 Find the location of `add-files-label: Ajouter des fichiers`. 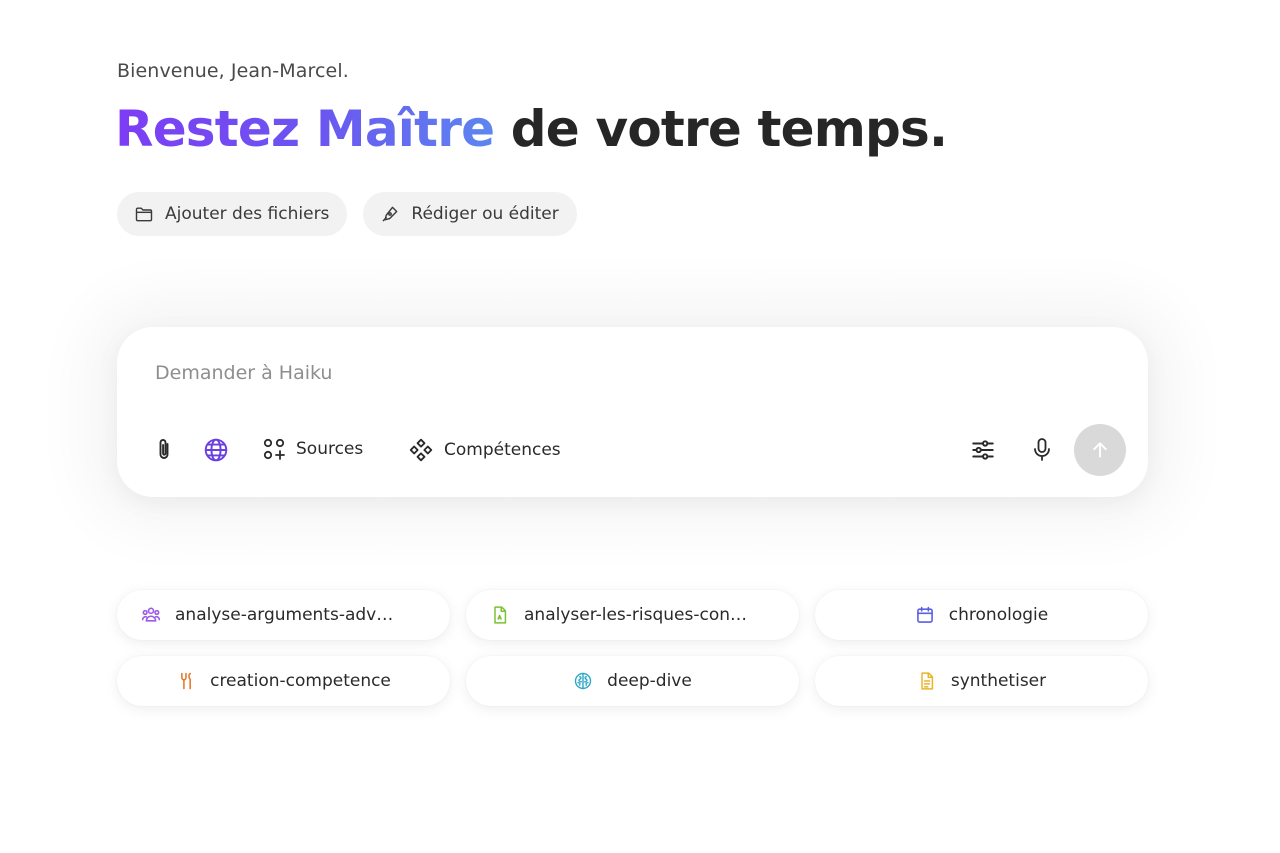

add-files-label: Ajouter des fichiers is located at coordinates (247, 214).